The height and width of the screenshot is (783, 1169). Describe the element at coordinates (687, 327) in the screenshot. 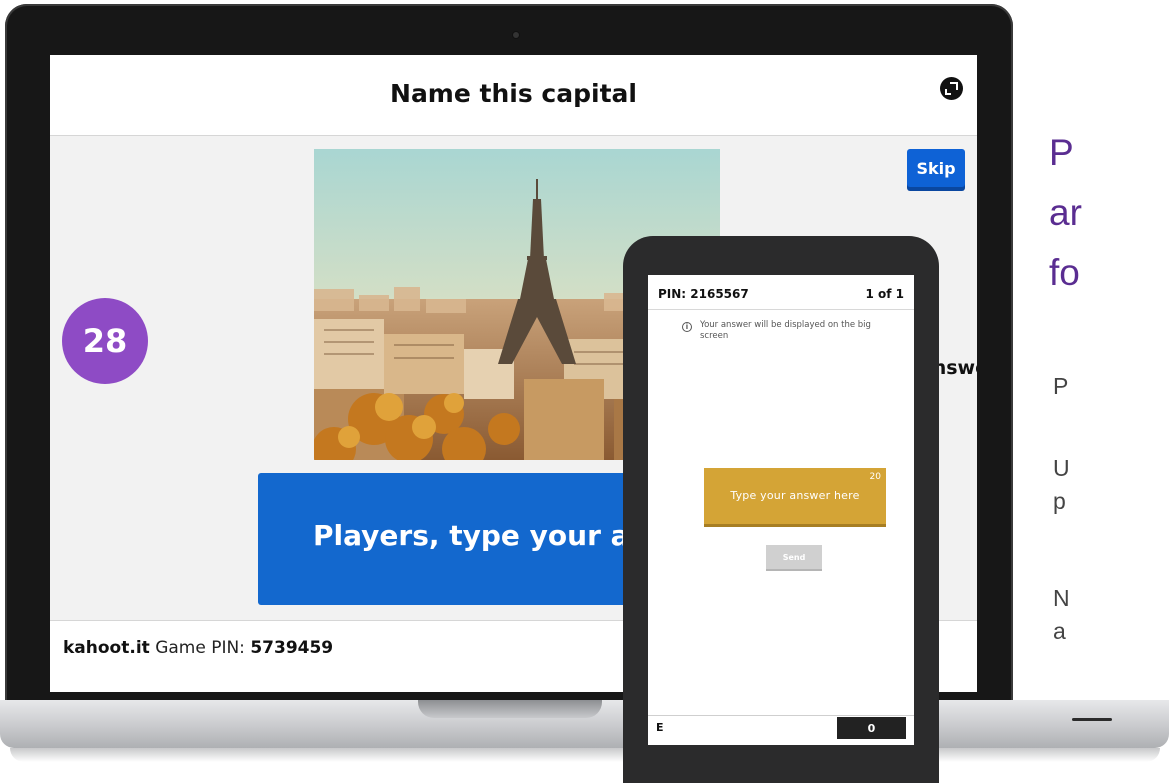

I see `info-icon: i` at that location.